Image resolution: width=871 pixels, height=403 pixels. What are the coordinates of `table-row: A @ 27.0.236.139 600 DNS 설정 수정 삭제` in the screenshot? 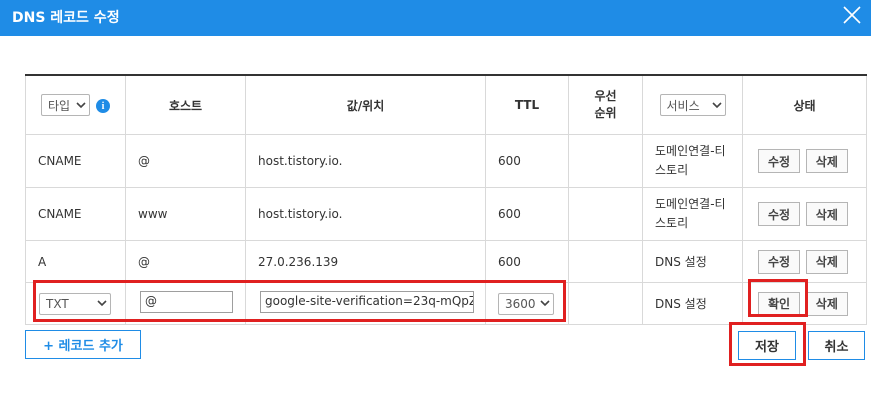 It's located at (446, 261).